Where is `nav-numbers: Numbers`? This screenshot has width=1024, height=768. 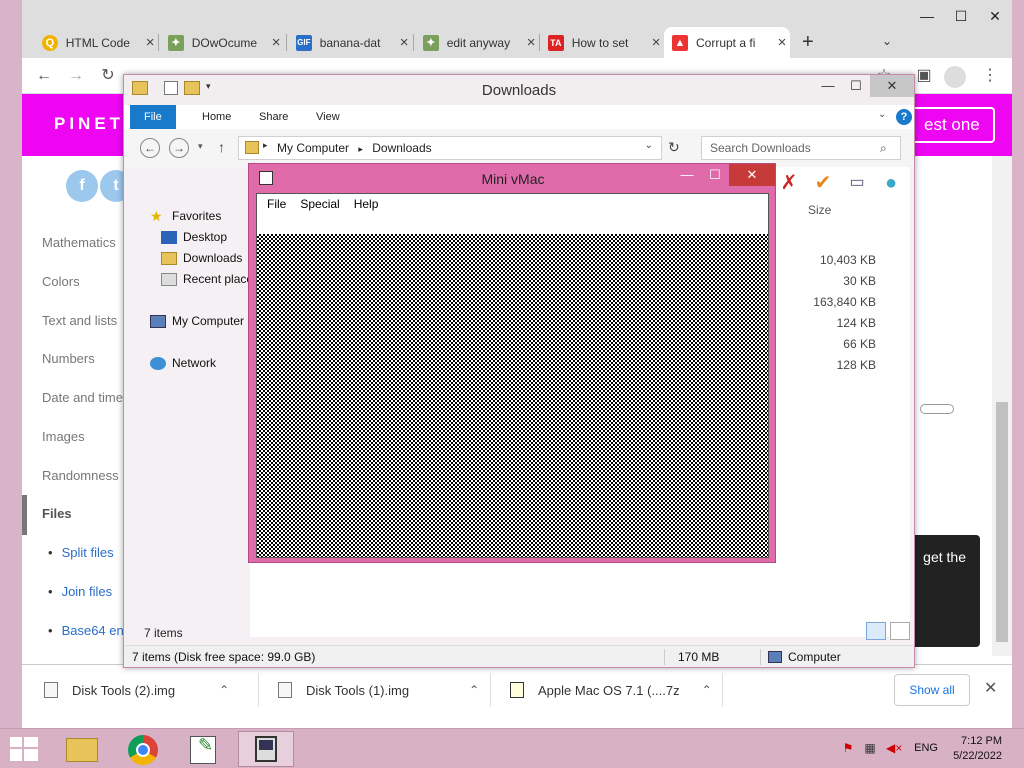 nav-numbers: Numbers is located at coordinates (68, 358).